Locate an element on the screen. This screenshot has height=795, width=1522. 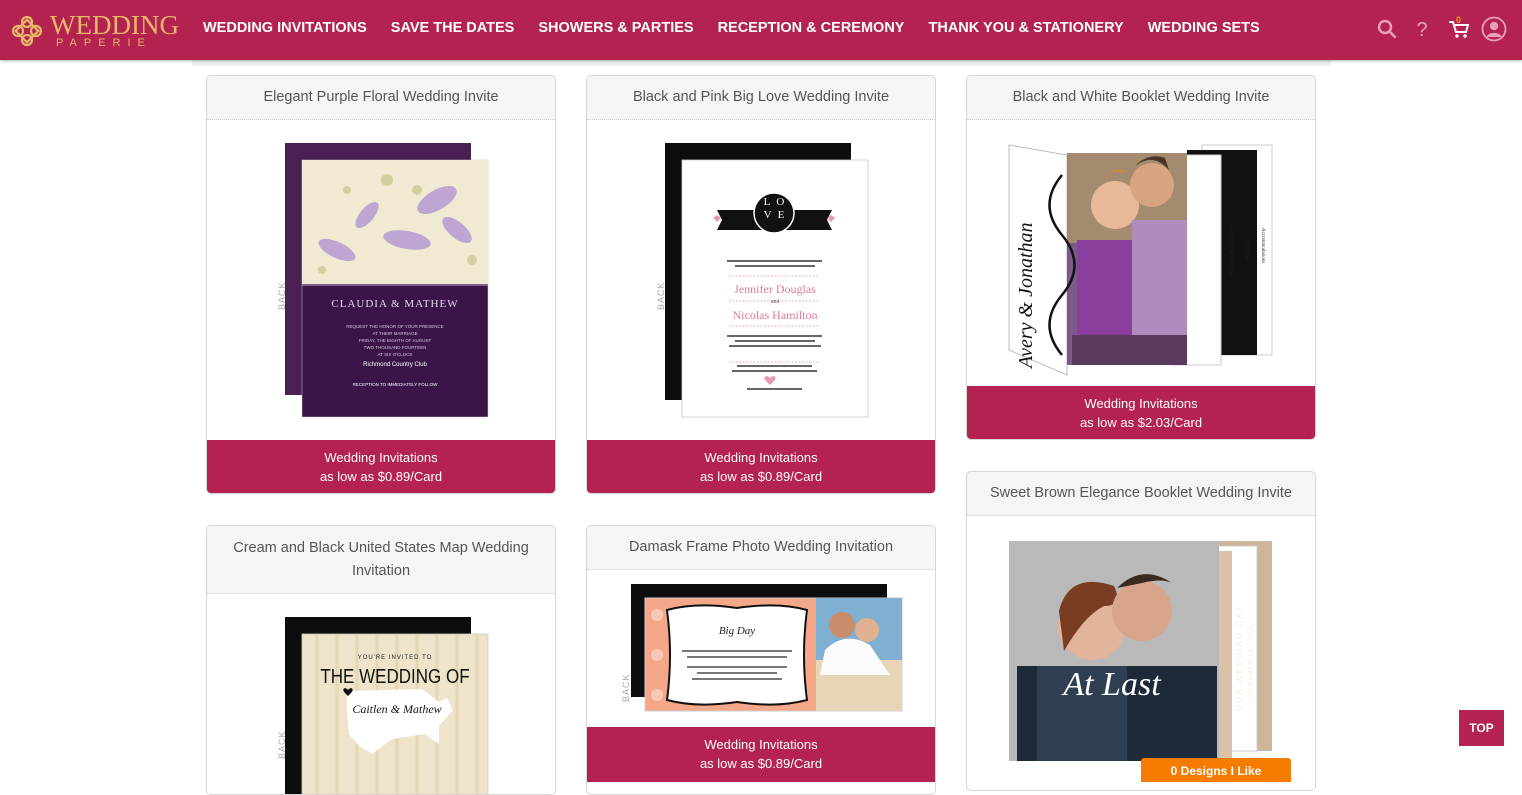
nav-wedding-sets: WEDDING SETS is located at coordinates (1204, 28).